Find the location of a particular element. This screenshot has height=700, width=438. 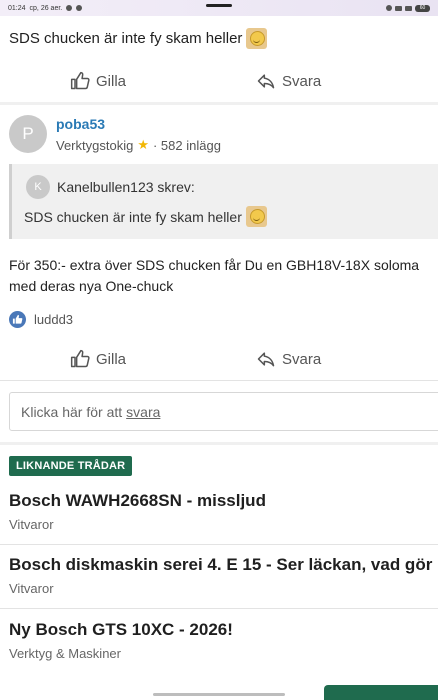

previous-post-text: SDS chucken är inte fy skam heller is located at coordinates (138, 38).